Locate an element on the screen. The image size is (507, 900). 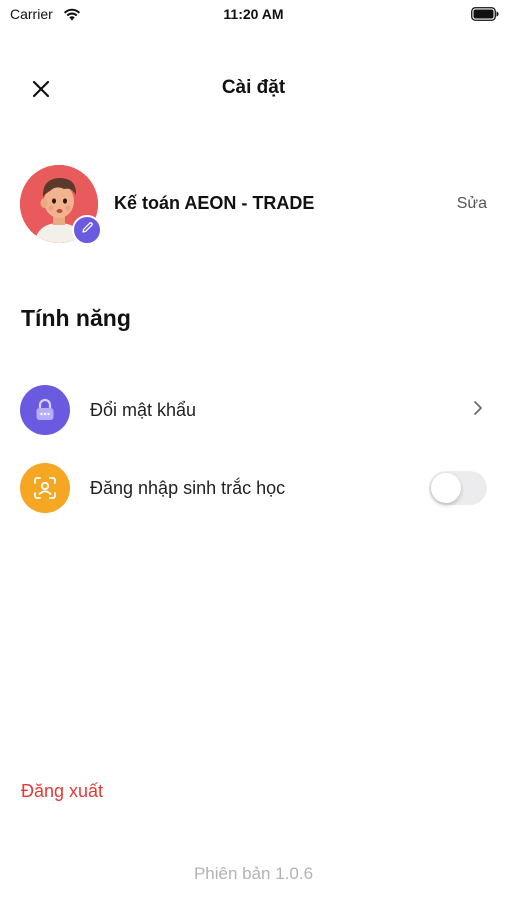
face-id-icon is located at coordinates (45, 488).